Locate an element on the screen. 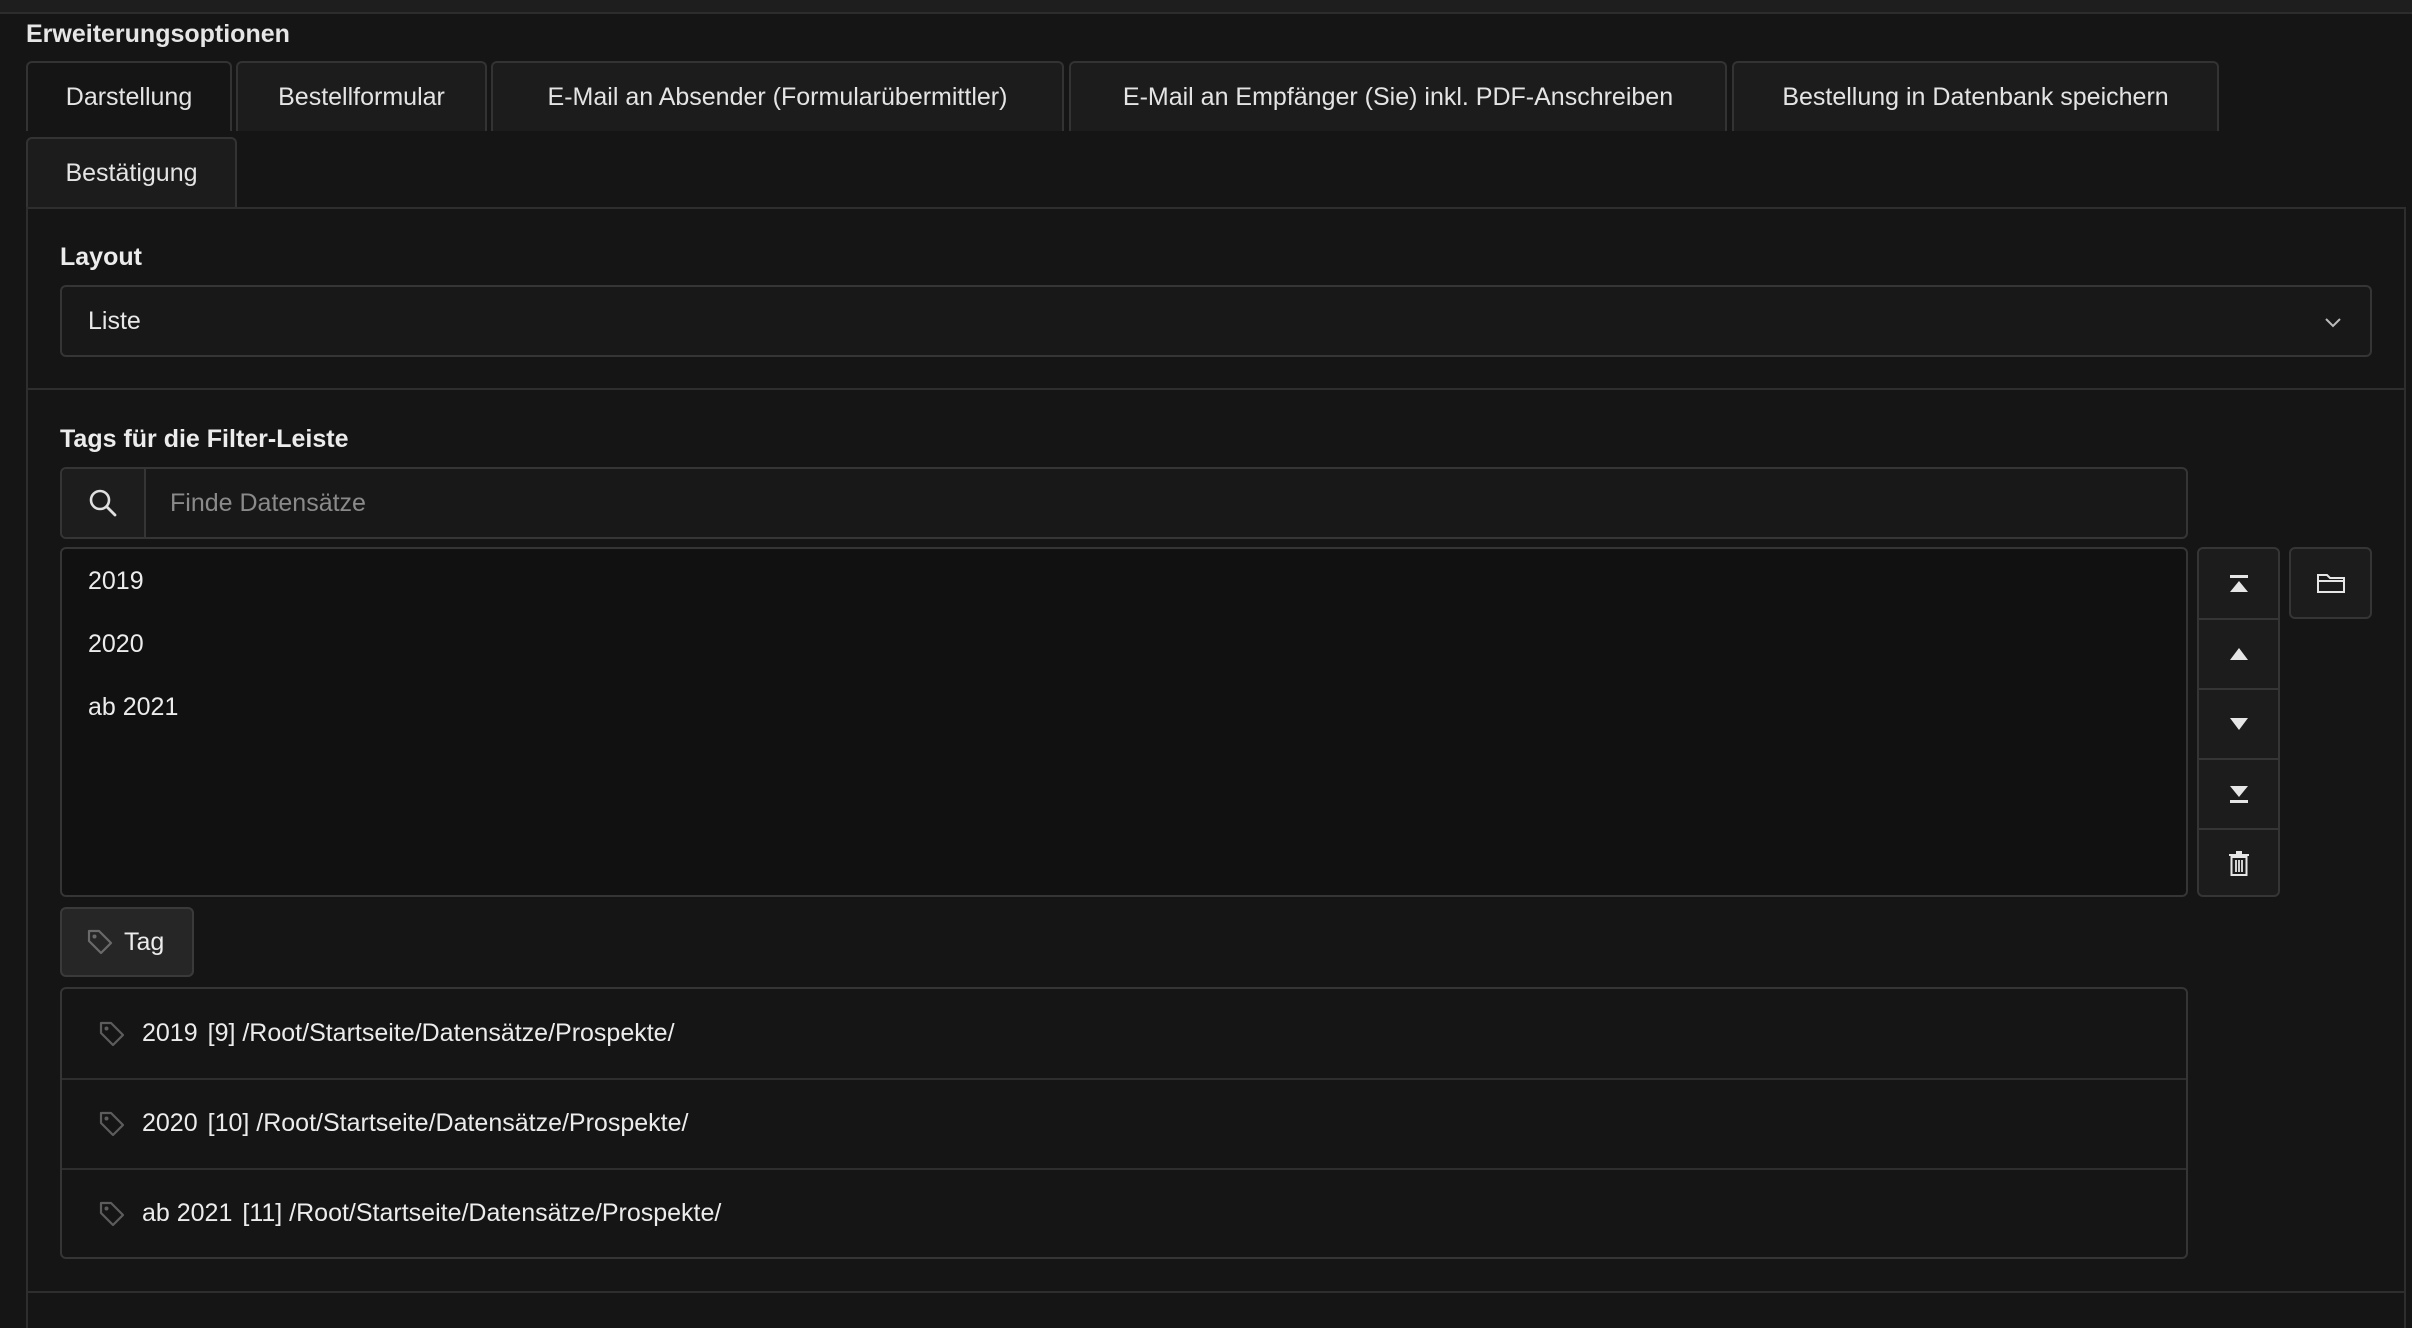 Image resolution: width=2412 pixels, height=1328 pixels. add-tag-label: Tag is located at coordinates (144, 941).